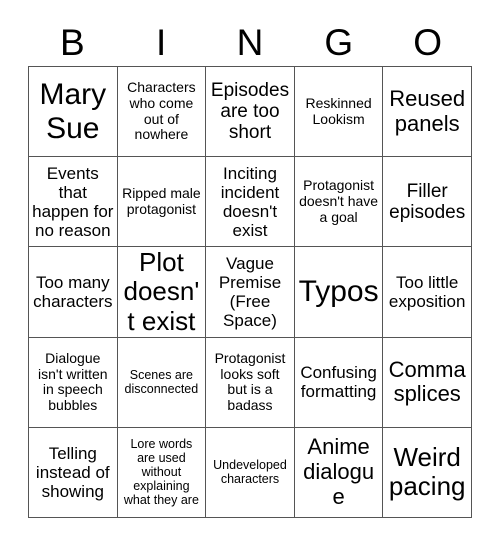 The width and height of the screenshot is (500, 544). I want to click on bingo-cell: Weird pacing, so click(427, 472).